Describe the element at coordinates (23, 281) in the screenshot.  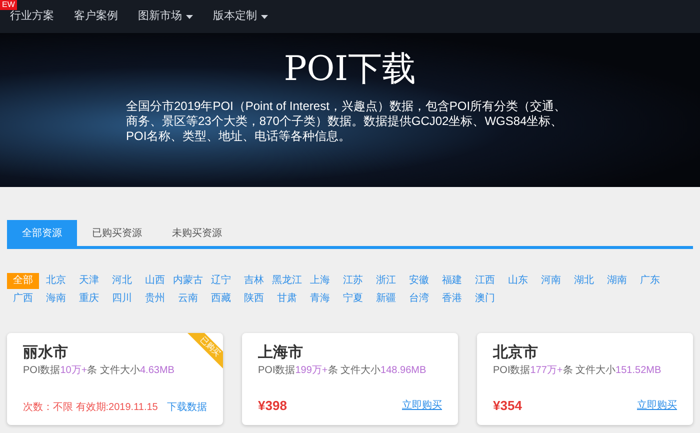
I see `region-link: 全部` at that location.